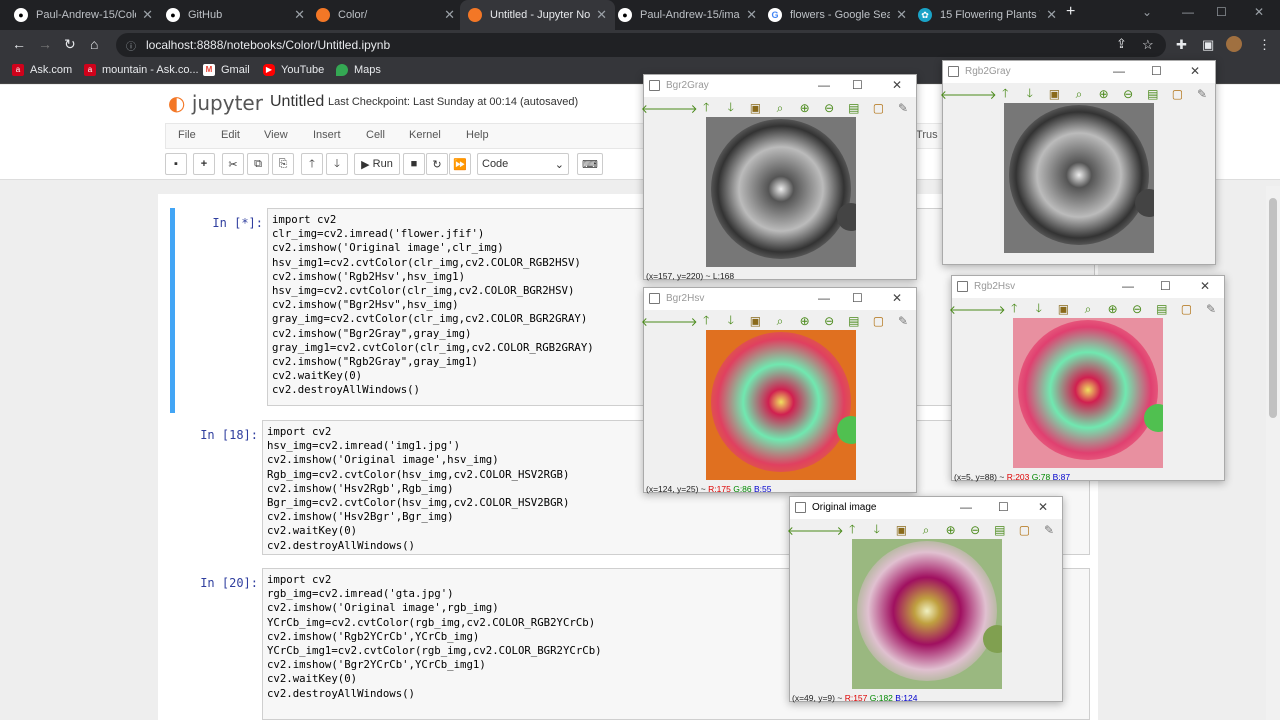 This screenshot has width=1280, height=720. Describe the element at coordinates (375, 135) in the screenshot. I see `menu-cell: Cell` at that location.